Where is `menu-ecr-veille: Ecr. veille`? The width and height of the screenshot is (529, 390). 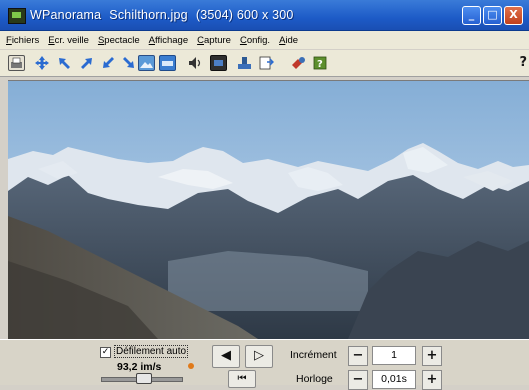
menu-ecr-veille: Ecr. veille is located at coordinates (68, 40).